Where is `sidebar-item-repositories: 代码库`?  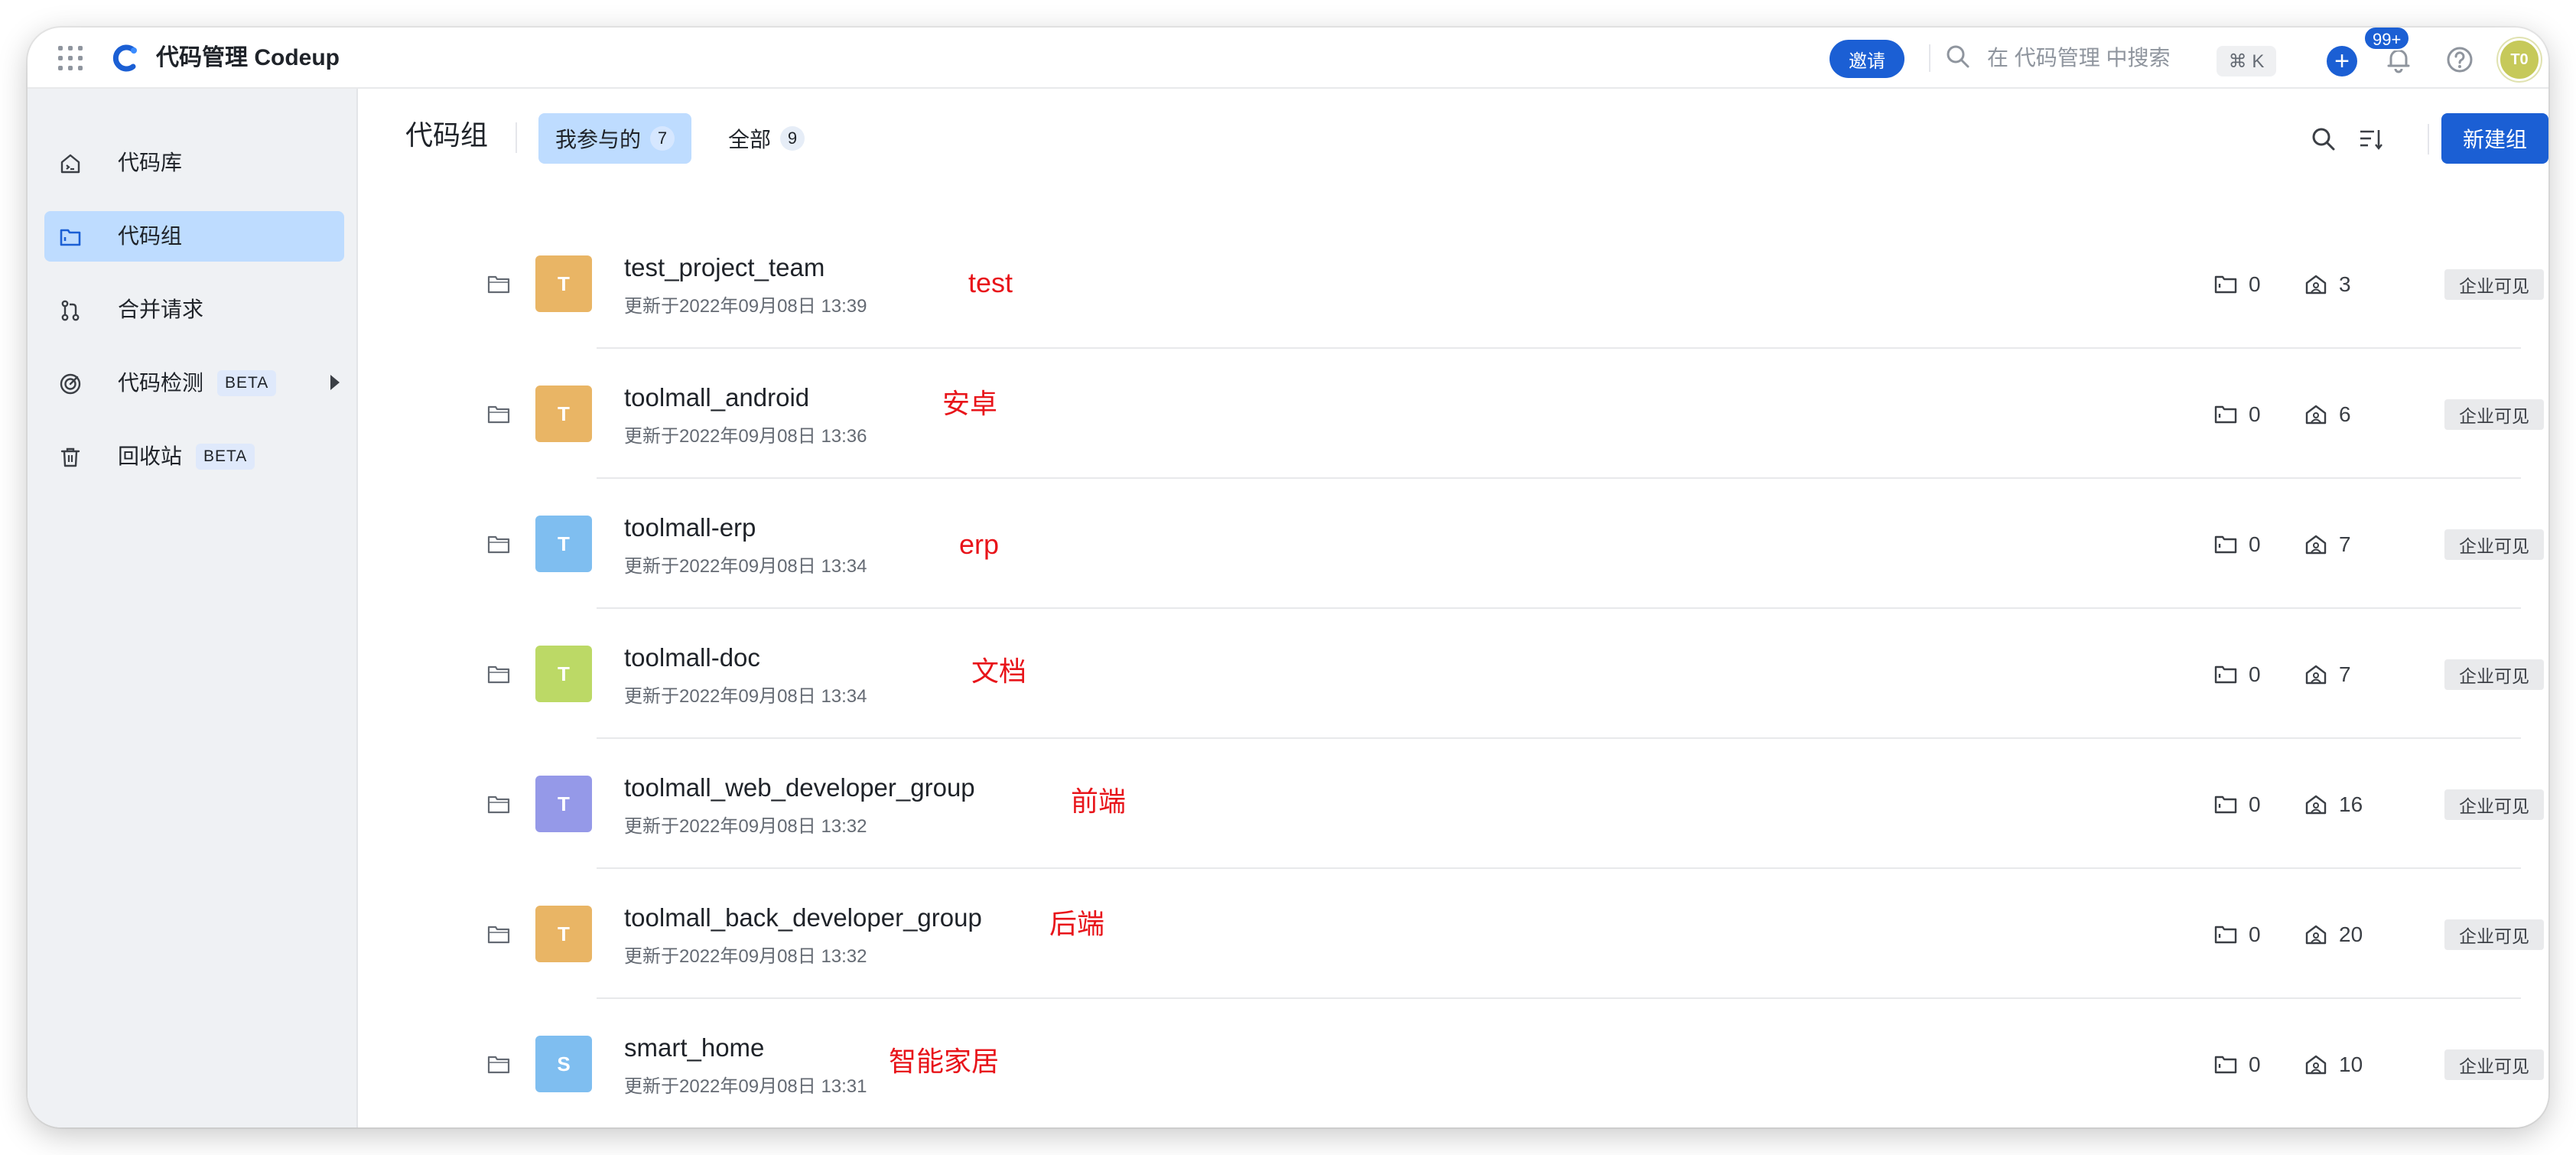
sidebar-item-repositories: 代码库 is located at coordinates (194, 163).